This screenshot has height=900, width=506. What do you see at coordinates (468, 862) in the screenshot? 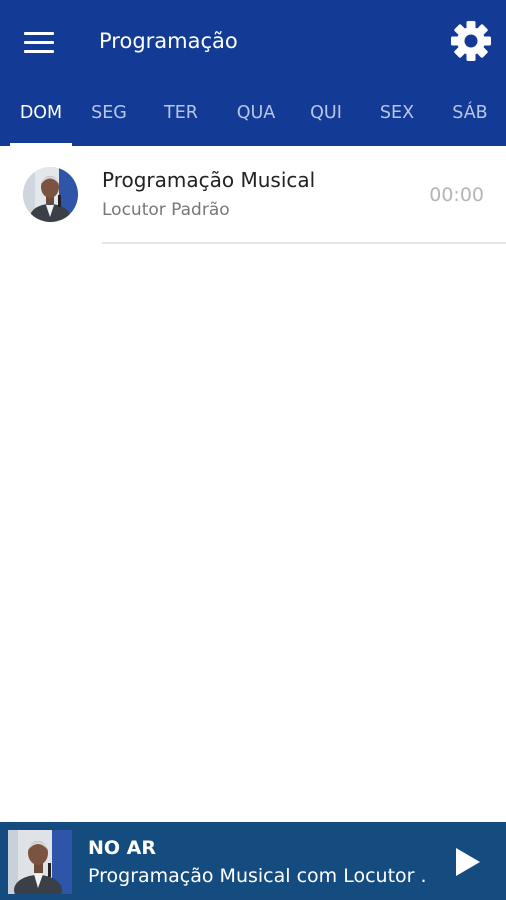
I see `play-icon` at bounding box center [468, 862].